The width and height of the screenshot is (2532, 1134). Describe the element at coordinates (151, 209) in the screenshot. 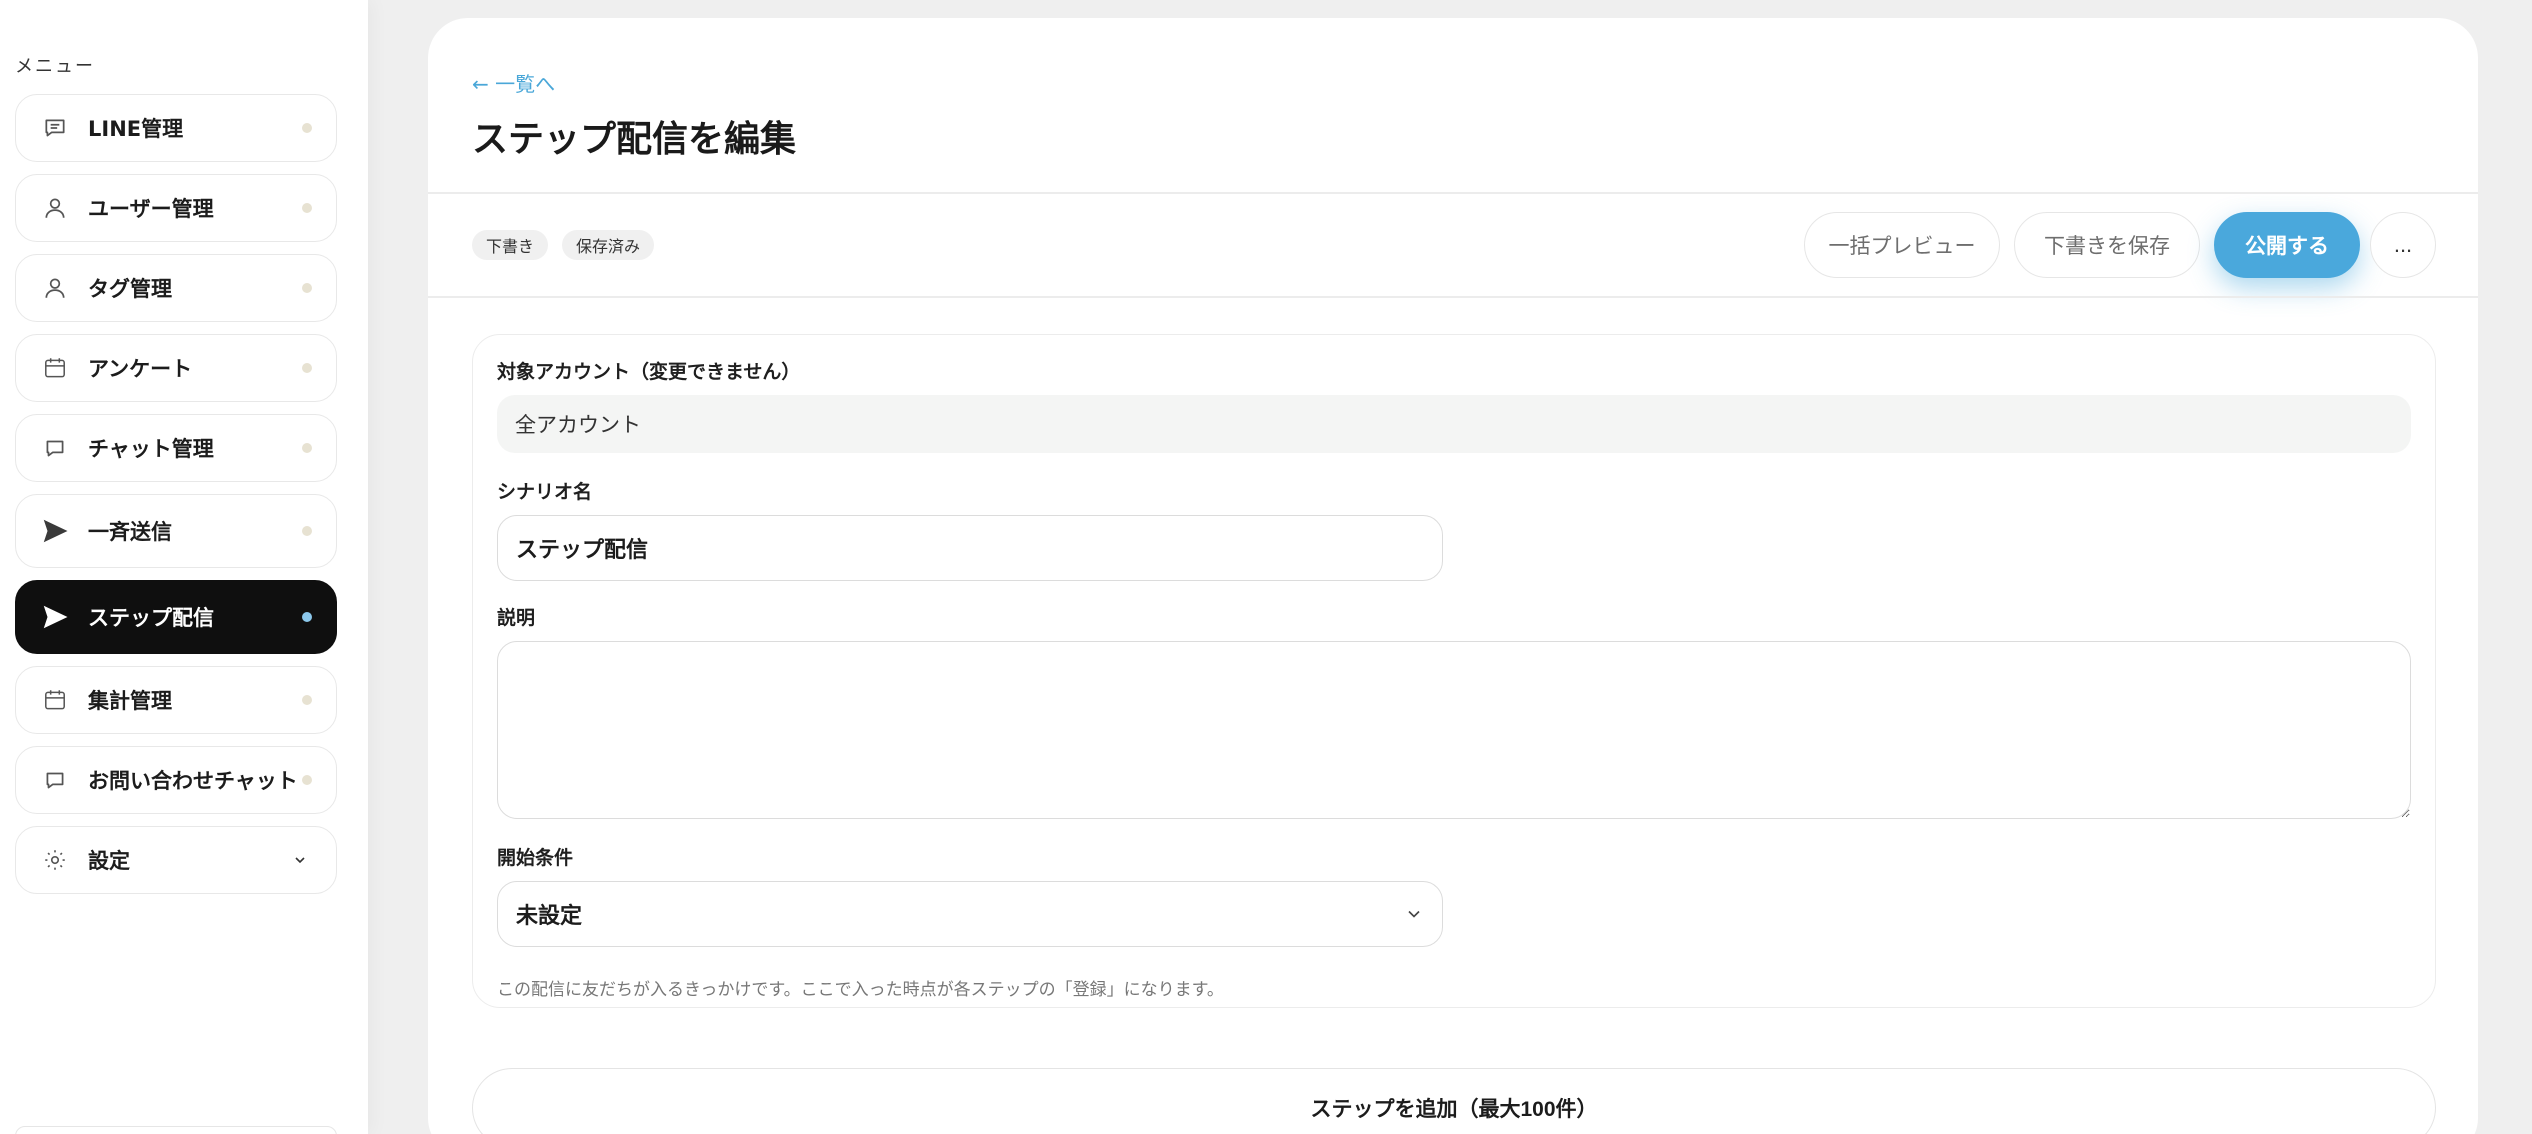

I see `sidebar-item-label: ユーザー管理` at that location.